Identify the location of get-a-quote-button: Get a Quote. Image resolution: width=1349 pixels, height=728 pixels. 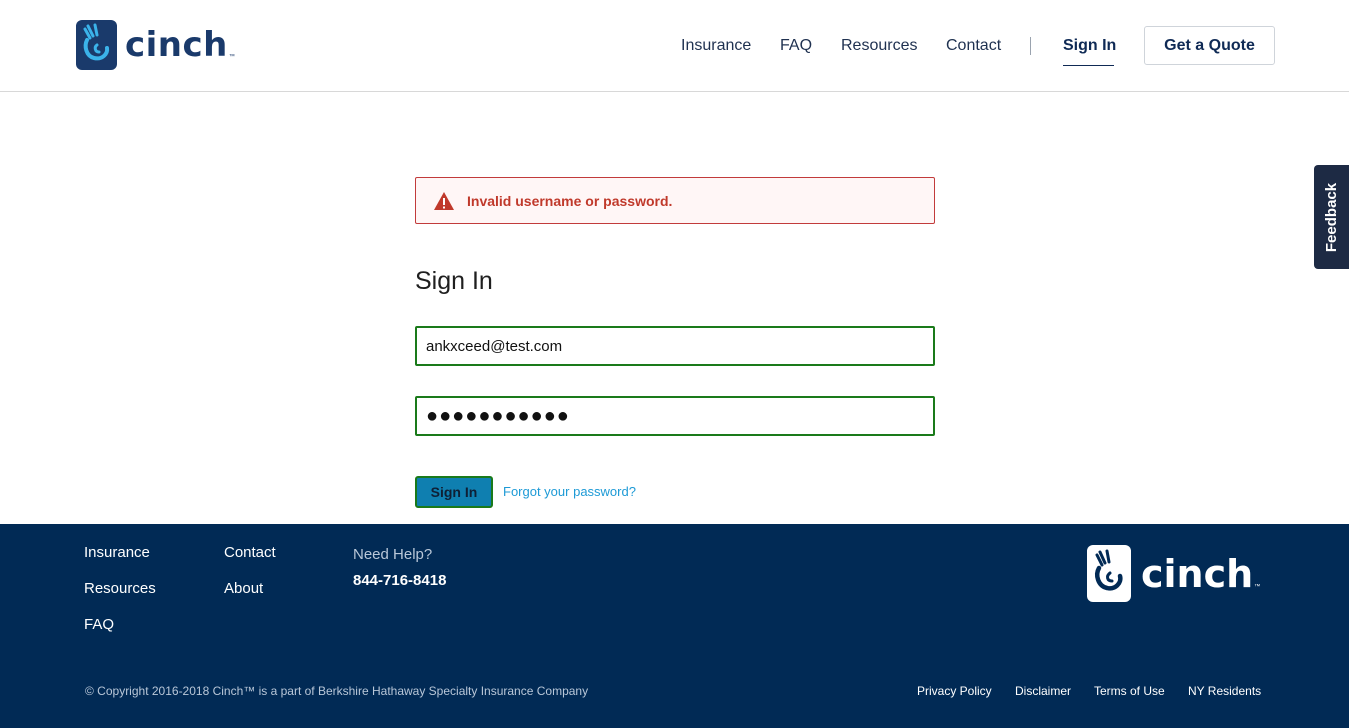
(1209, 45).